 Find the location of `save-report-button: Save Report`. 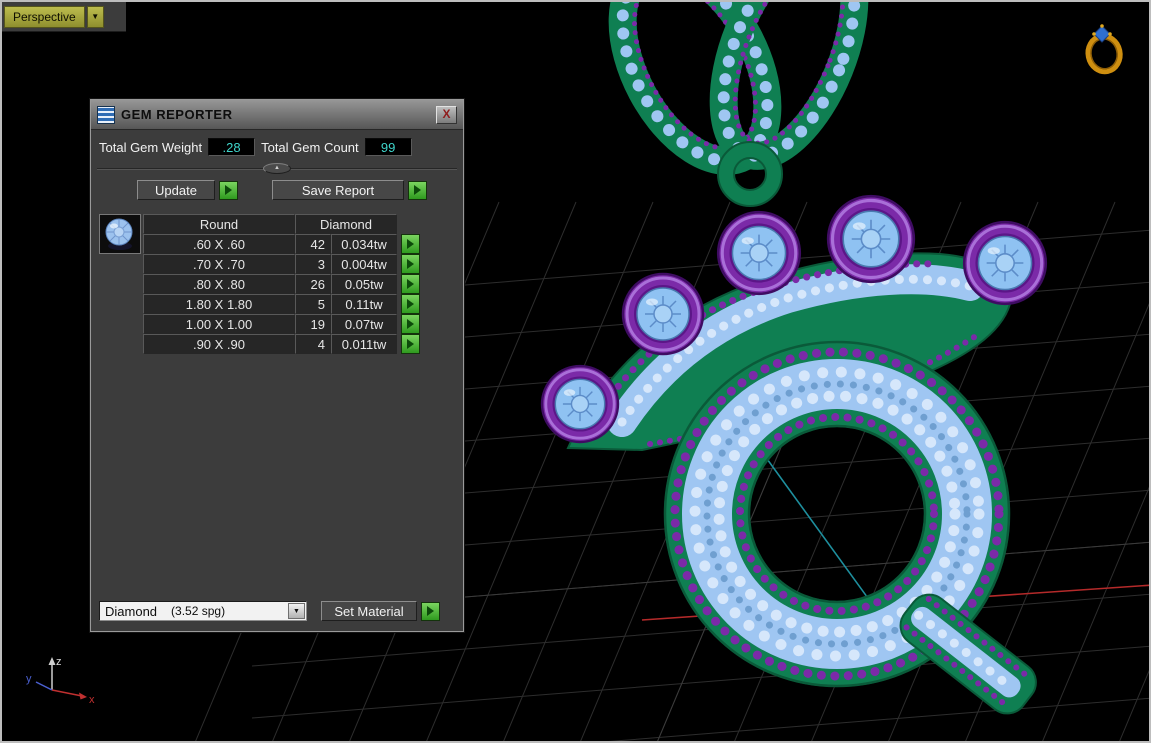

save-report-button: Save Report is located at coordinates (338, 190).